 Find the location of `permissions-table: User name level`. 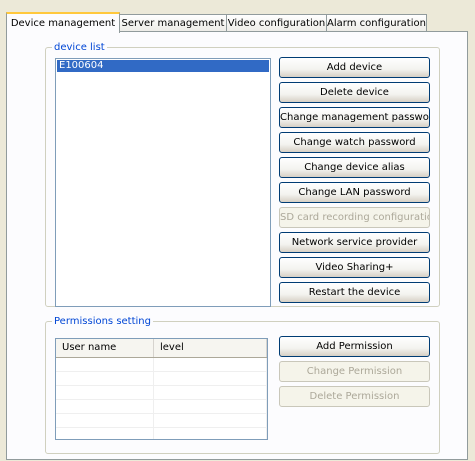

permissions-table: User name level is located at coordinates (161, 389).